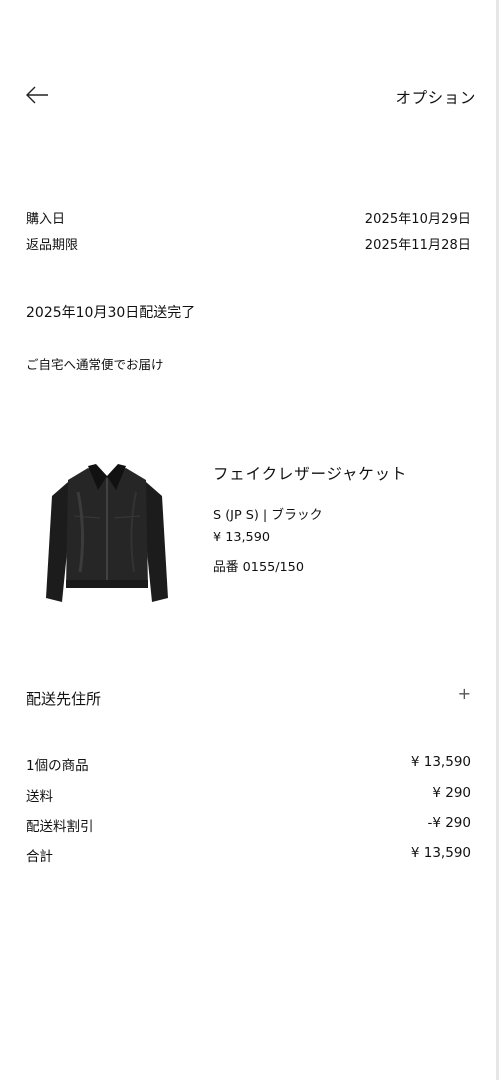  What do you see at coordinates (464, 693) in the screenshot?
I see `plus-icon: +` at bounding box center [464, 693].